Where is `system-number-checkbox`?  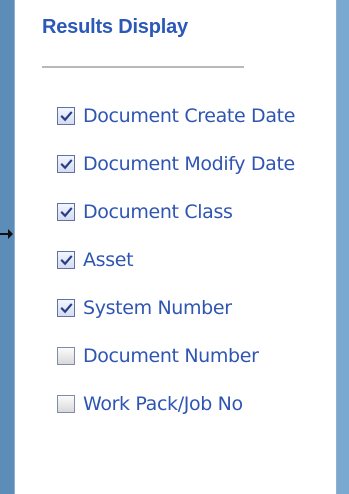 system-number-checkbox is located at coordinates (66, 308).